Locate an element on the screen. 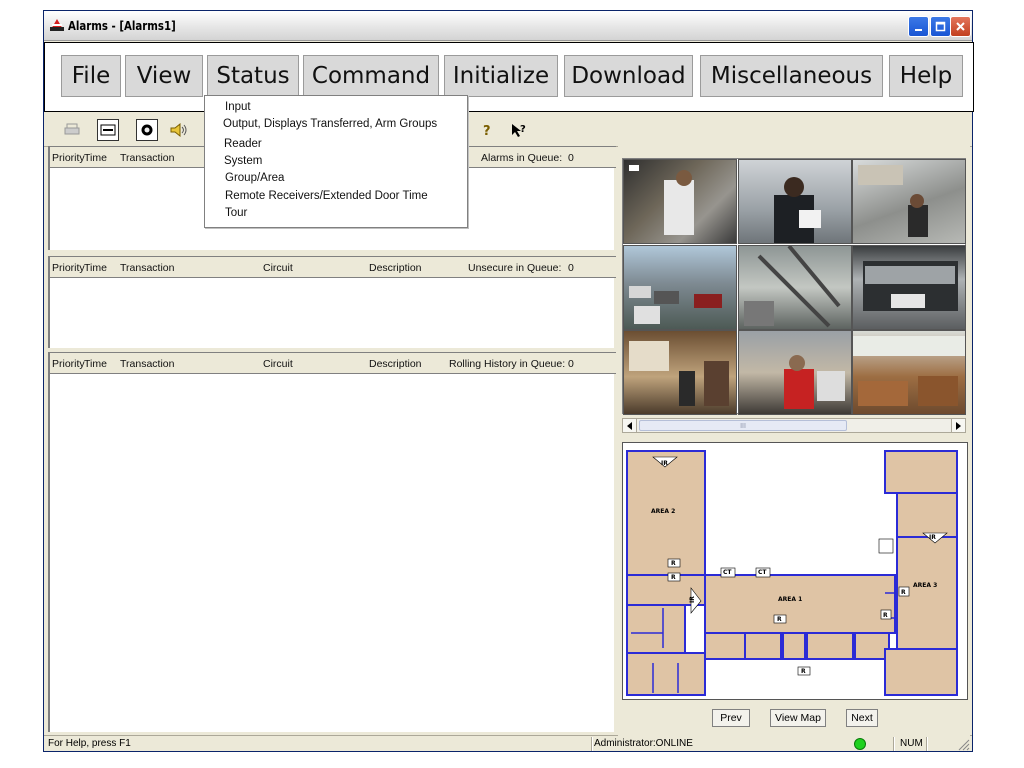  scroll-thumb: III is located at coordinates (743, 425).